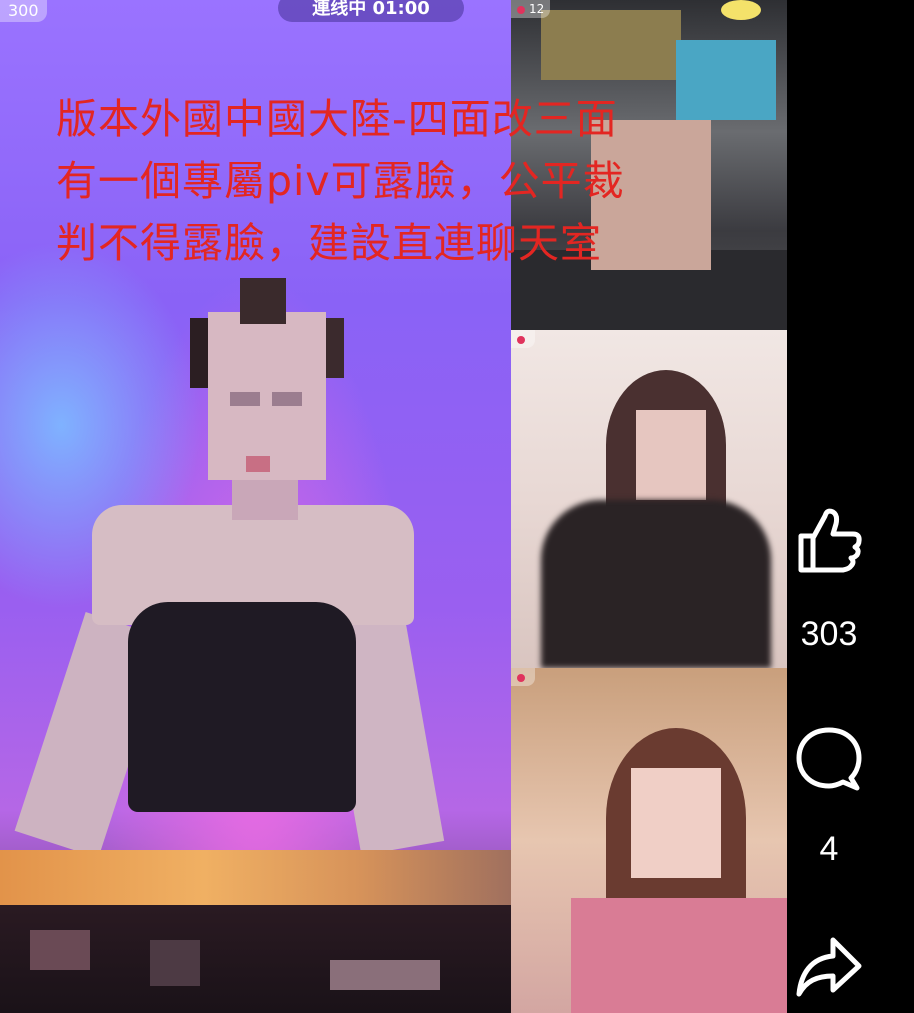  I want to click on viewer-count-badge: 300, so click(23, 11).